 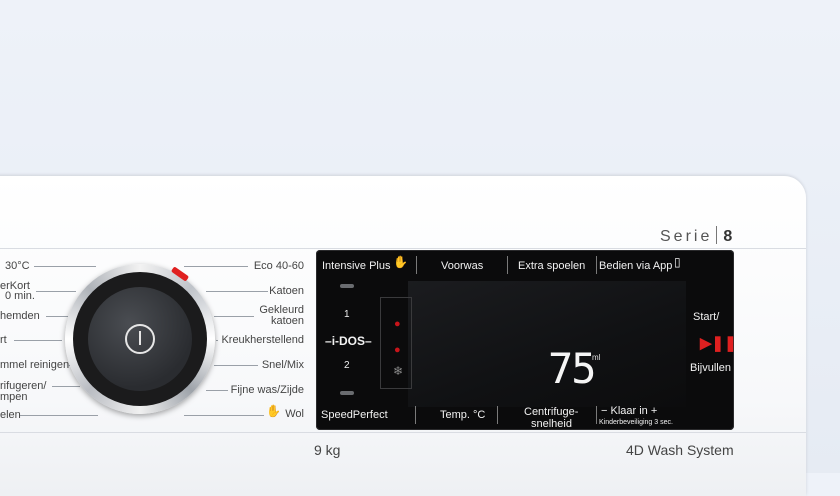 I want to click on program-left-5: mmel reinigen, so click(x=35, y=365).